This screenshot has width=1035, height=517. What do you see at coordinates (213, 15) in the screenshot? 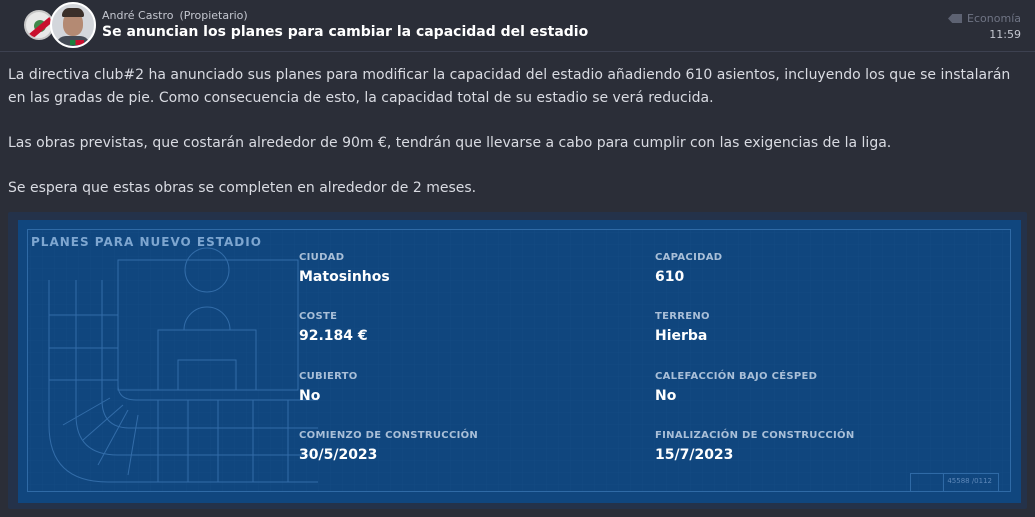
I see `sender-role: (Propietario)` at bounding box center [213, 15].